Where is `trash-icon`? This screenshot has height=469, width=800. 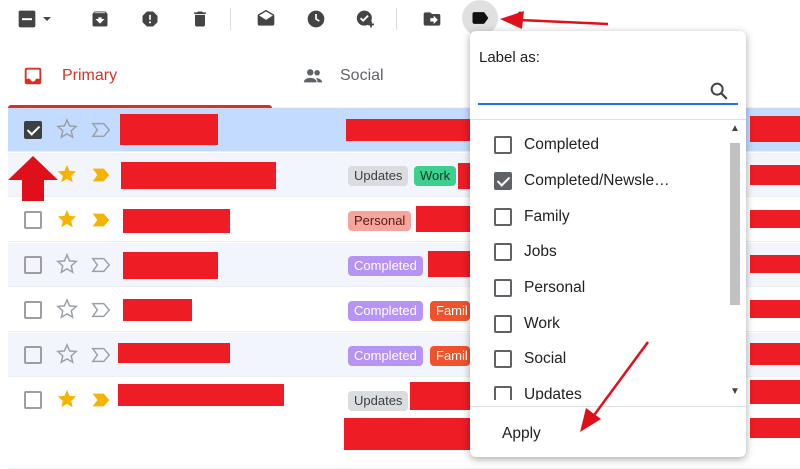 trash-icon is located at coordinates (200, 19).